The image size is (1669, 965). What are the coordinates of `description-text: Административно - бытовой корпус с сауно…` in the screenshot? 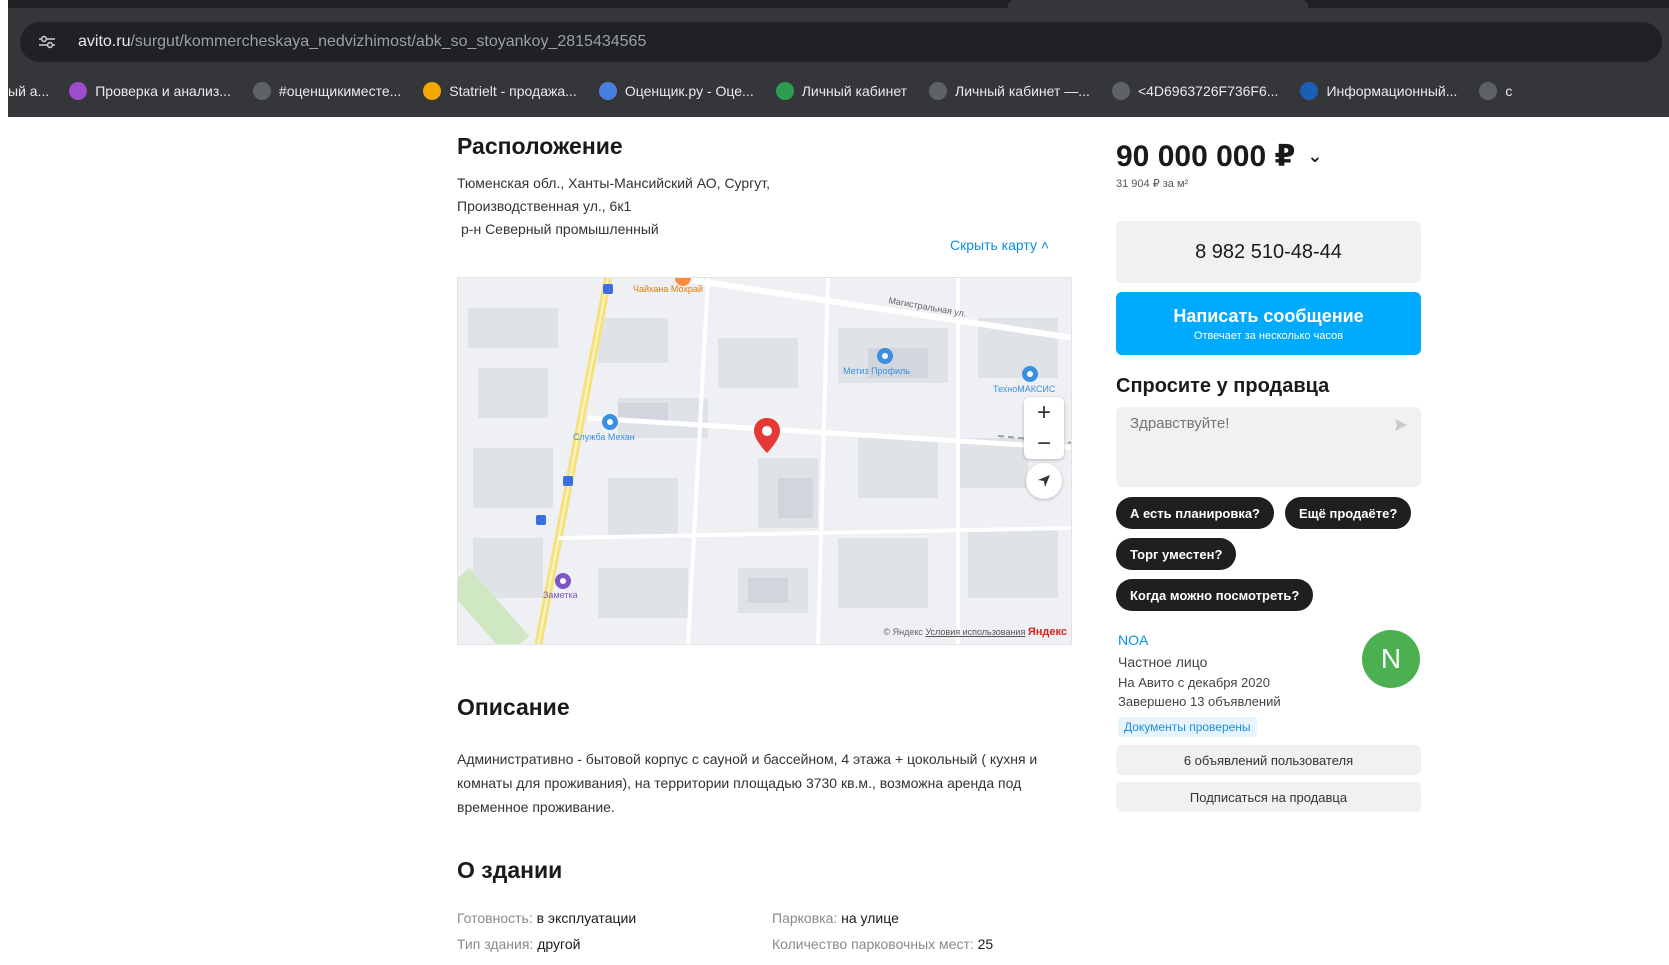 It's located at (747, 783).